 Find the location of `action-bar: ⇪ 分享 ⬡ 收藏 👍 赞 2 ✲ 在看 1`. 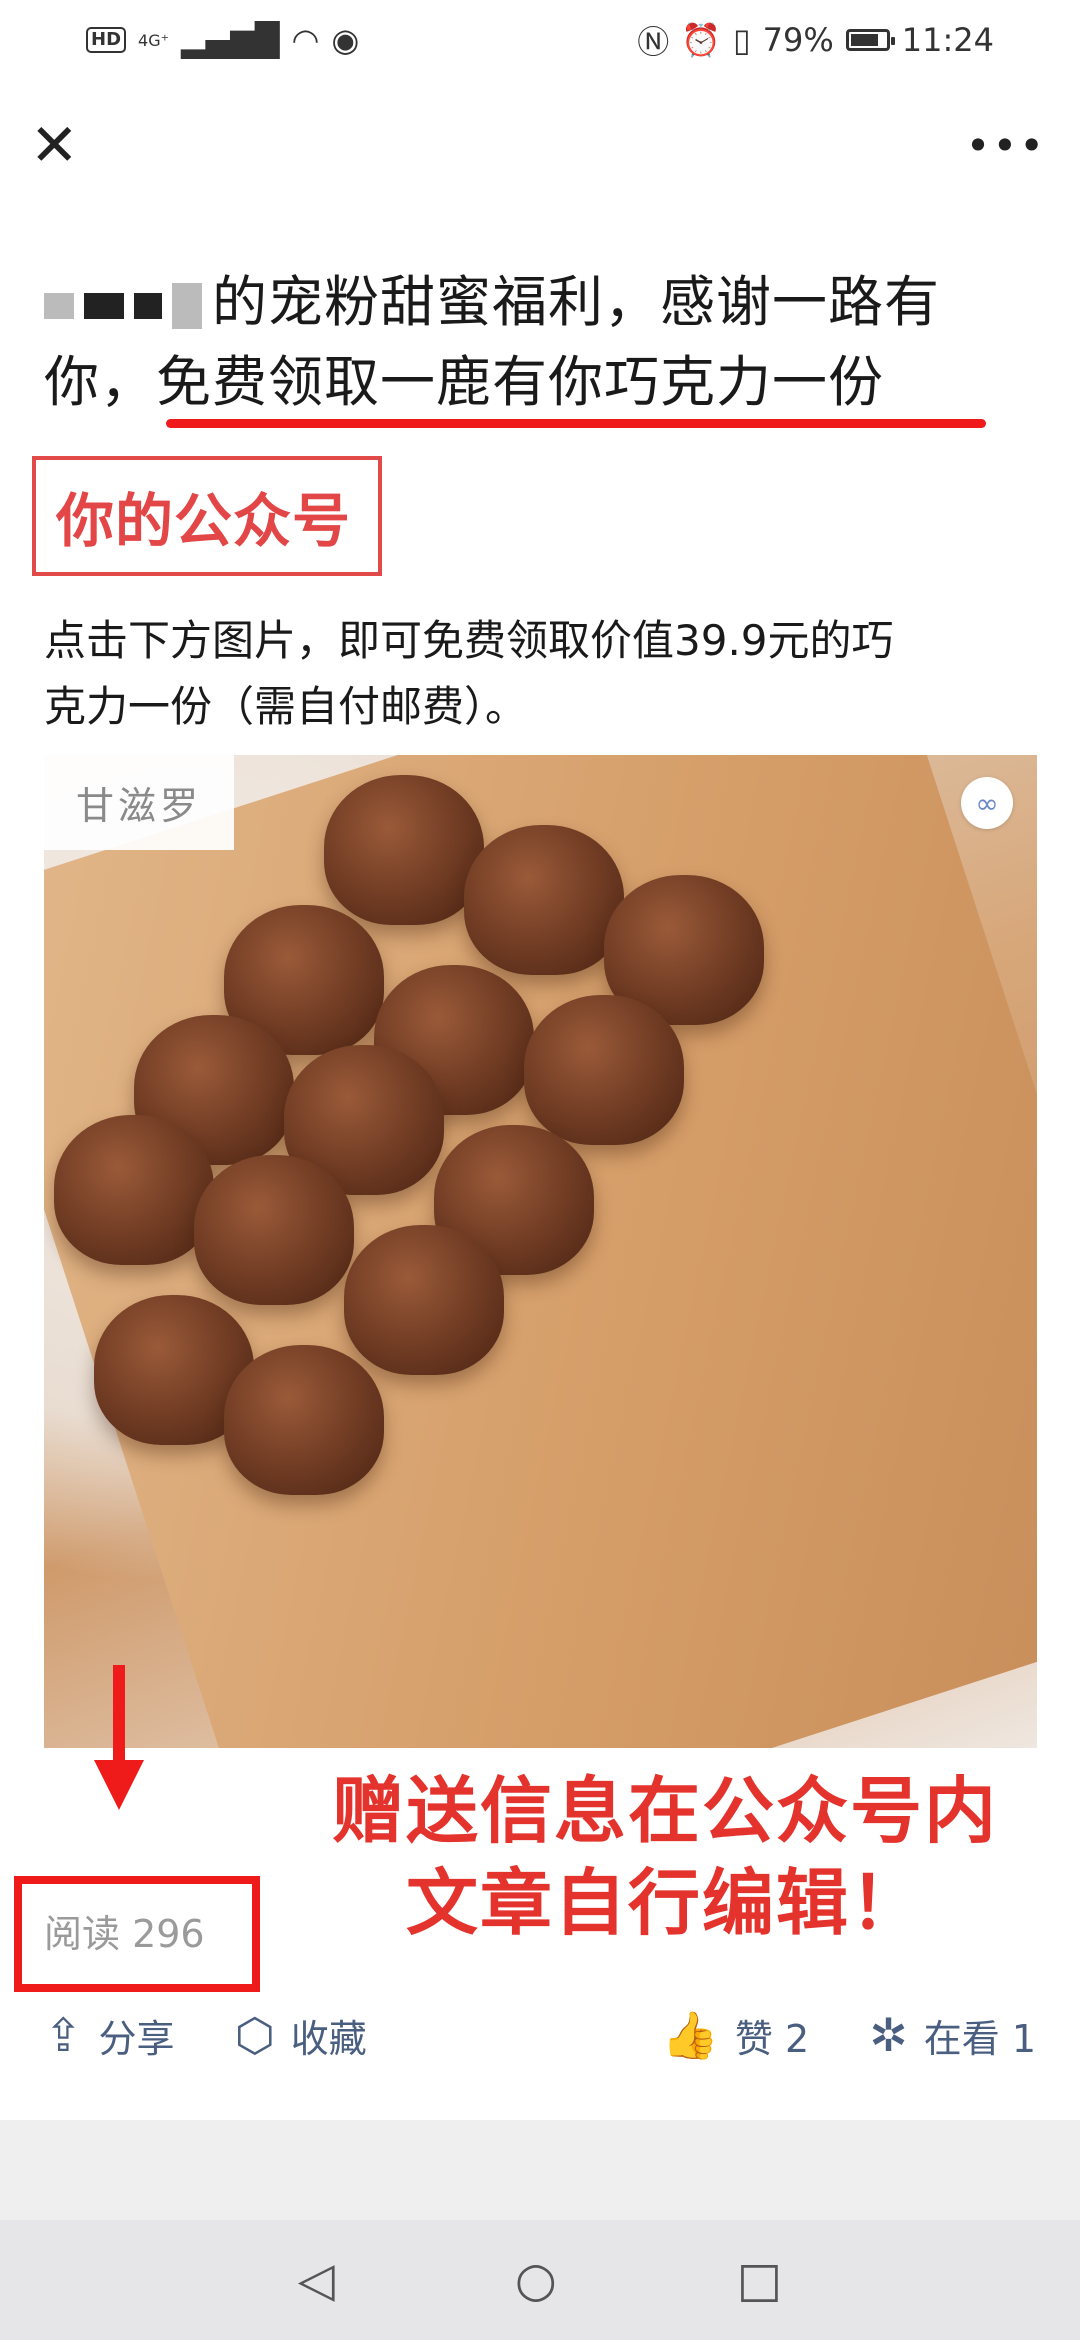

action-bar: ⇪ 分享 ⬡ 收藏 👍 赞 2 ✲ 在看 1 is located at coordinates (540, 2035).